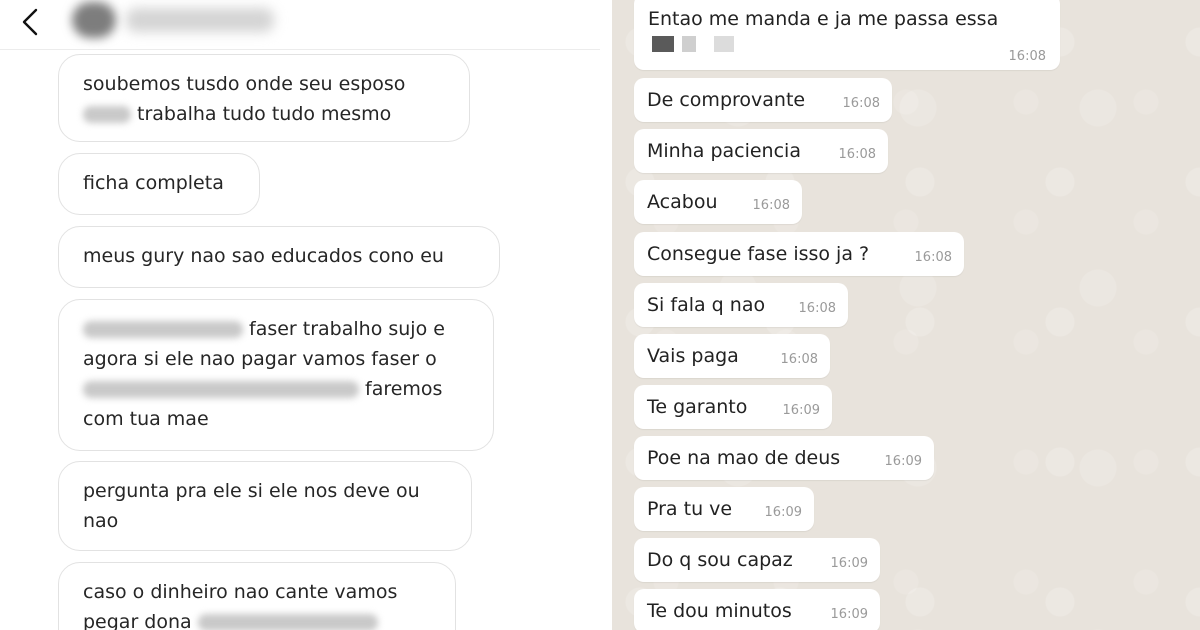 The image size is (1200, 630). I want to click on message-text: Do q sou capaz, so click(720, 560).